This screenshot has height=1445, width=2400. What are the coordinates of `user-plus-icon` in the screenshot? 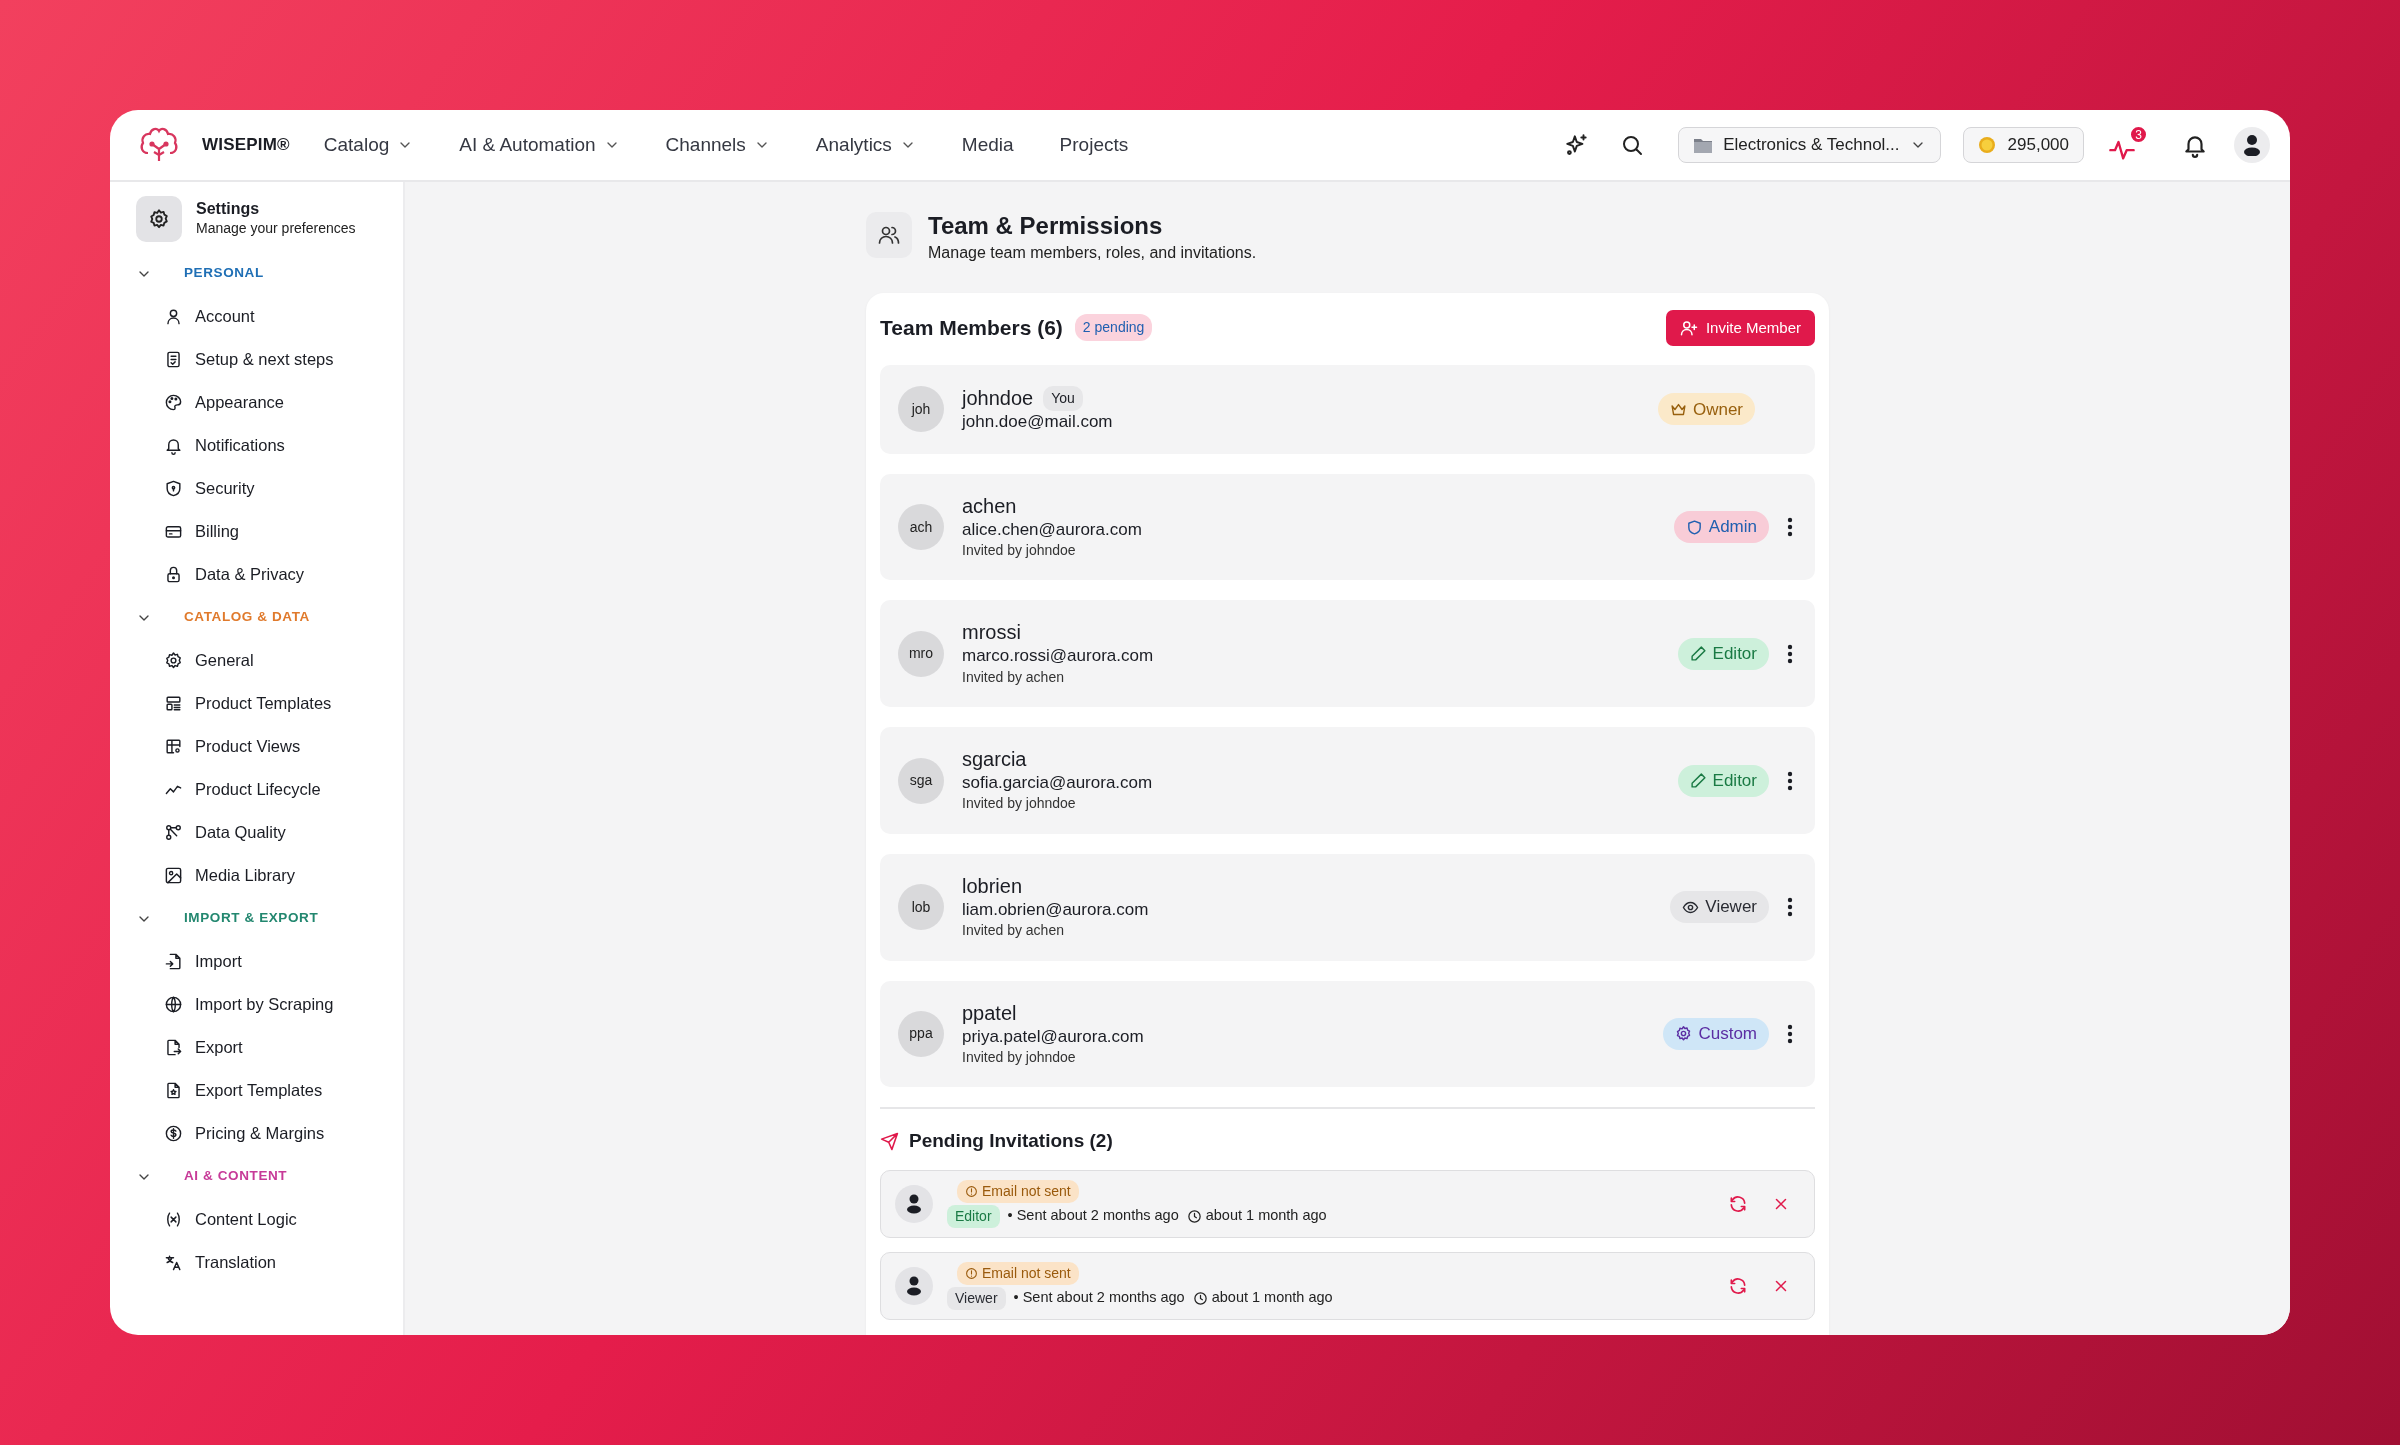 It's located at (1688, 327).